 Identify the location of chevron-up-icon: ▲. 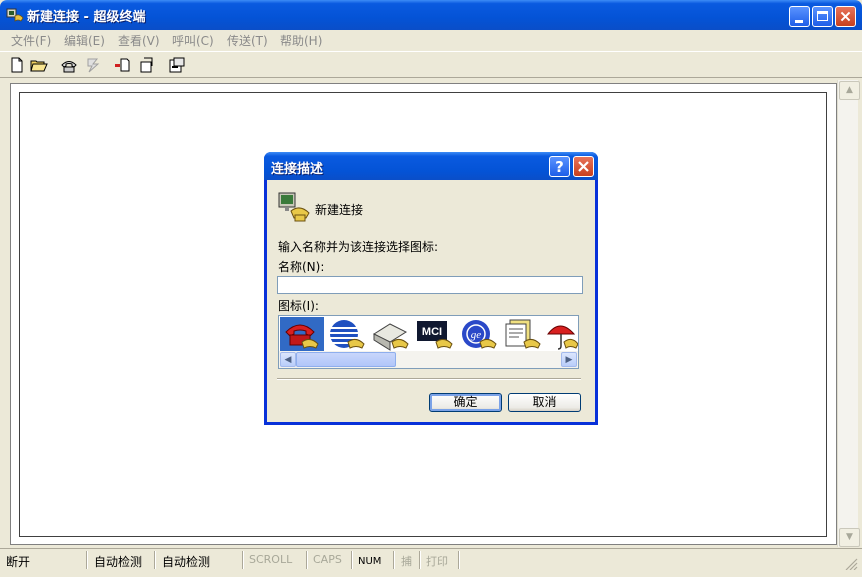
(849, 90).